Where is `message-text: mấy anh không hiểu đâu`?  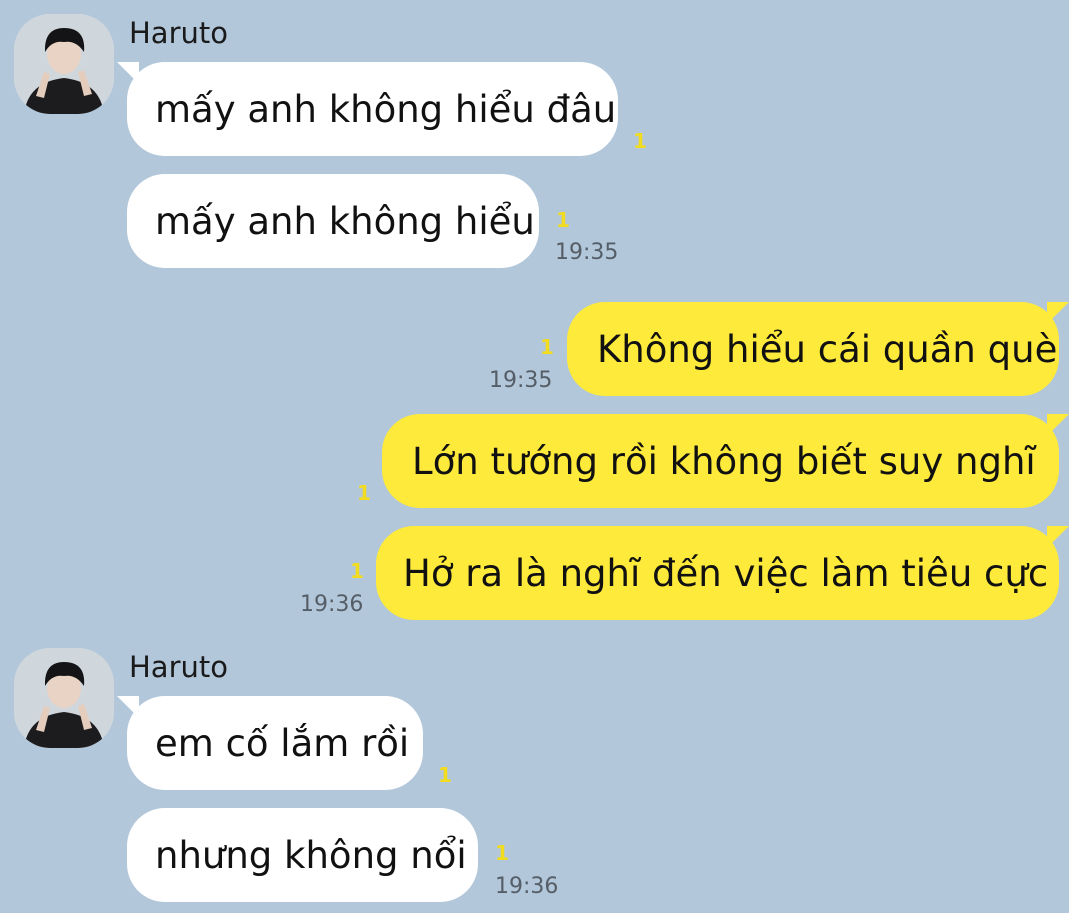 message-text: mấy anh không hiểu đâu is located at coordinates (386, 109).